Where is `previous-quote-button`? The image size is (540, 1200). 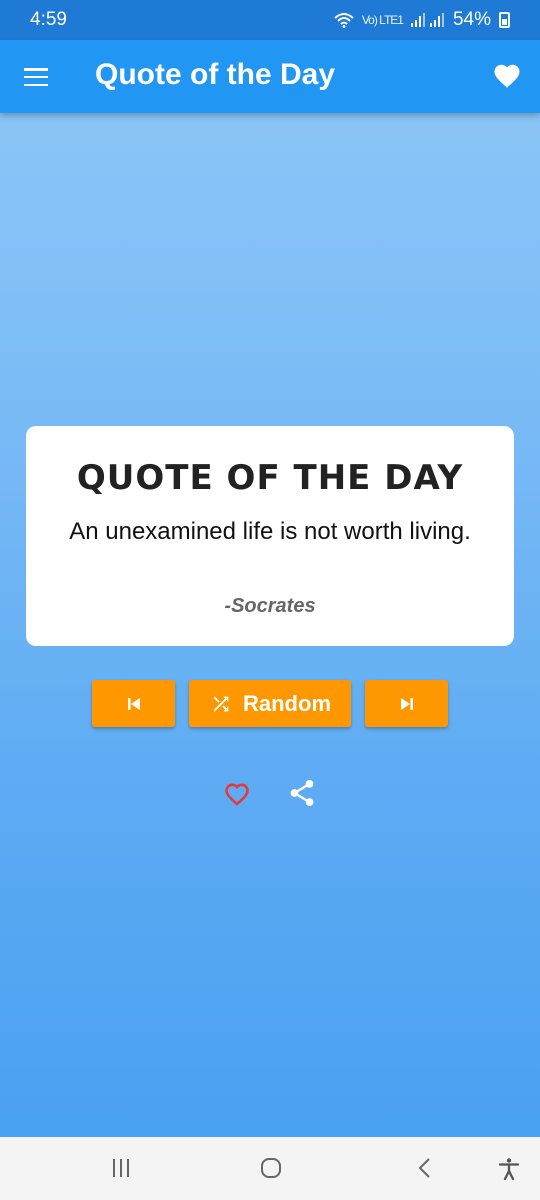
previous-quote-button is located at coordinates (133, 703).